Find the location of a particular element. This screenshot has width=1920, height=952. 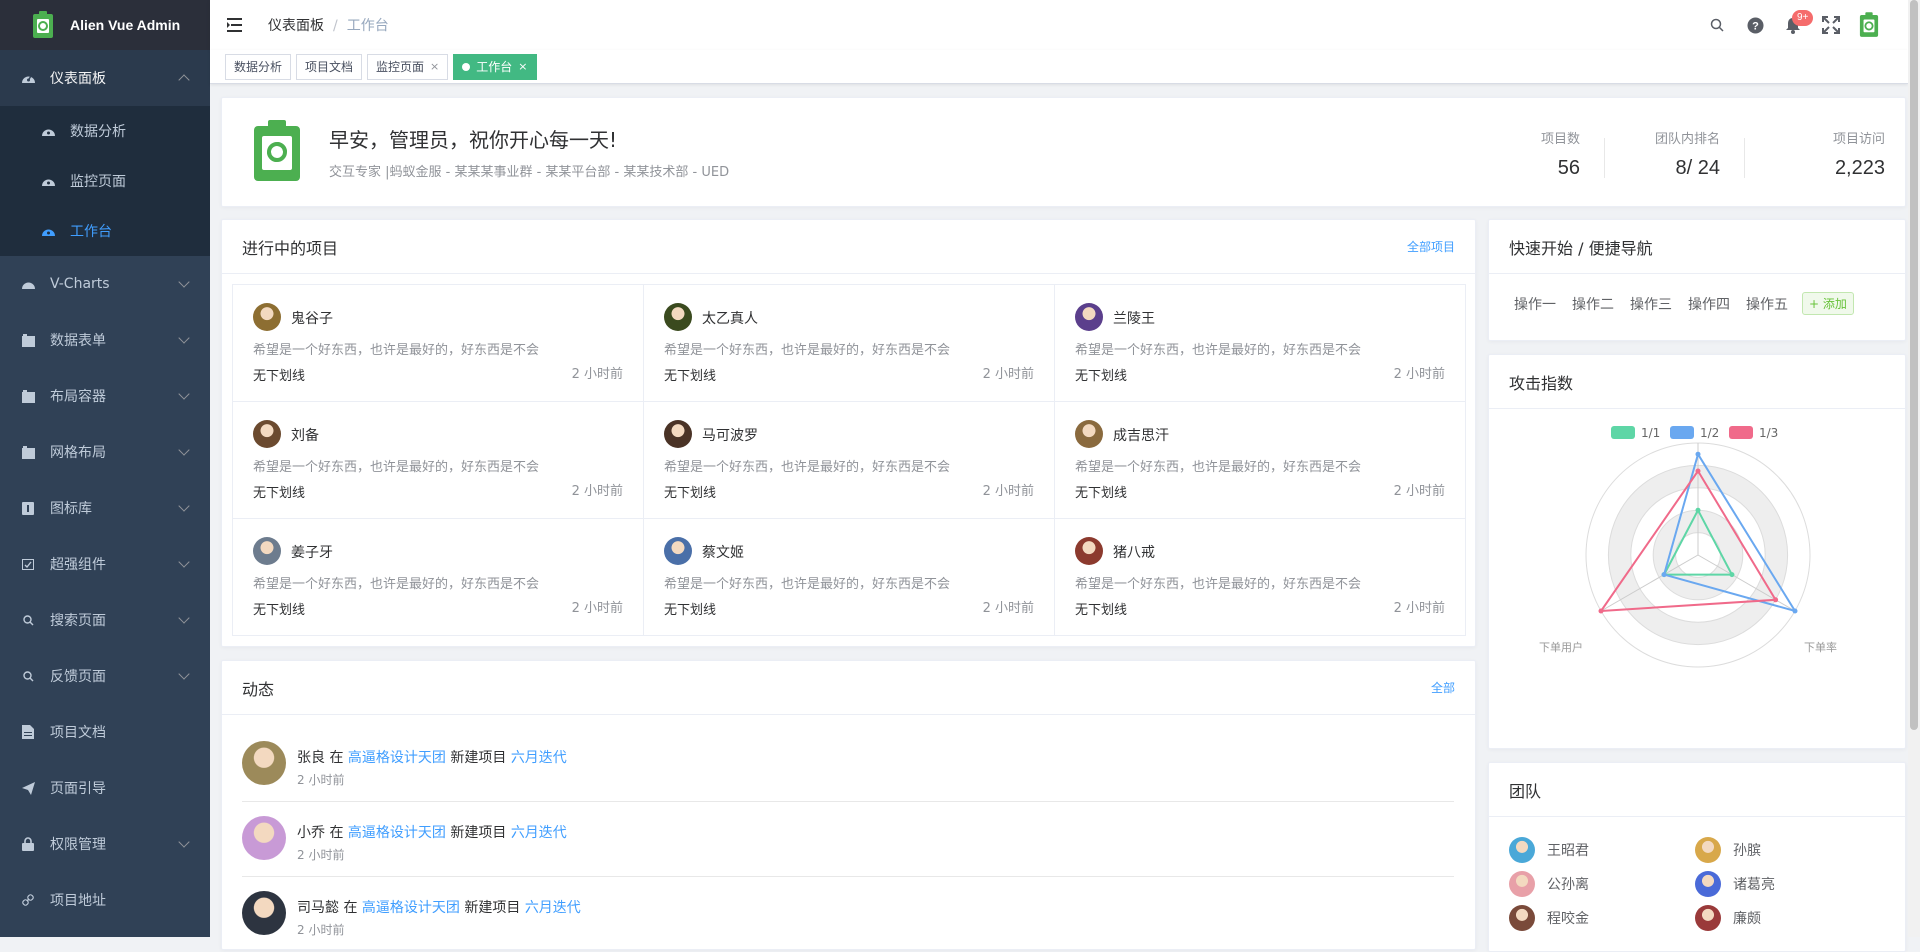

team-member: 孙膑 is located at coordinates (1728, 850).